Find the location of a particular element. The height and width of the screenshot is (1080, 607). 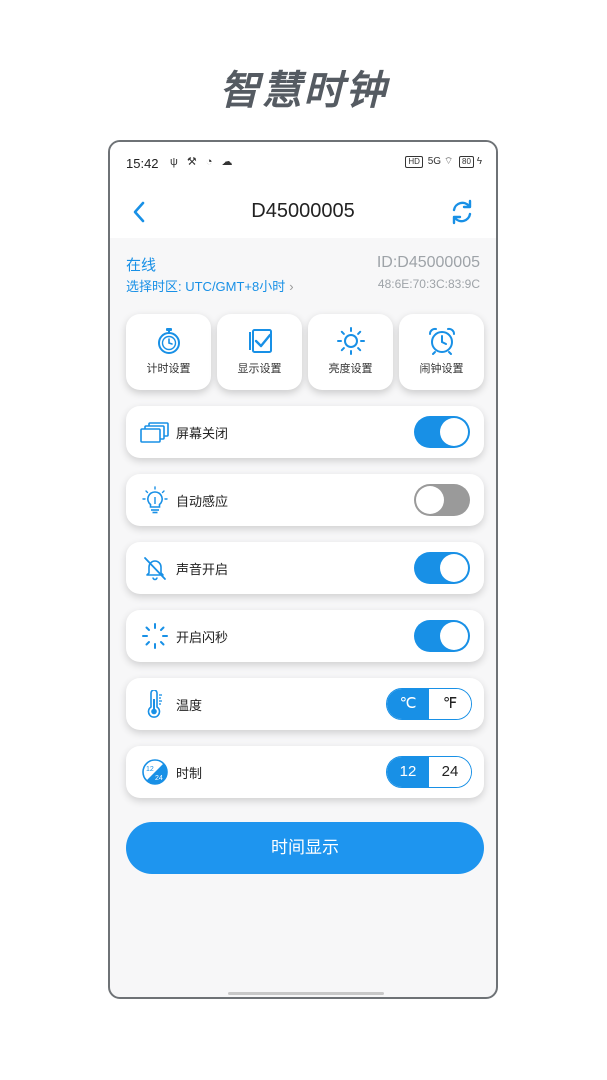

tile-alarm-settings: 闹钟设置 is located at coordinates (441, 352).